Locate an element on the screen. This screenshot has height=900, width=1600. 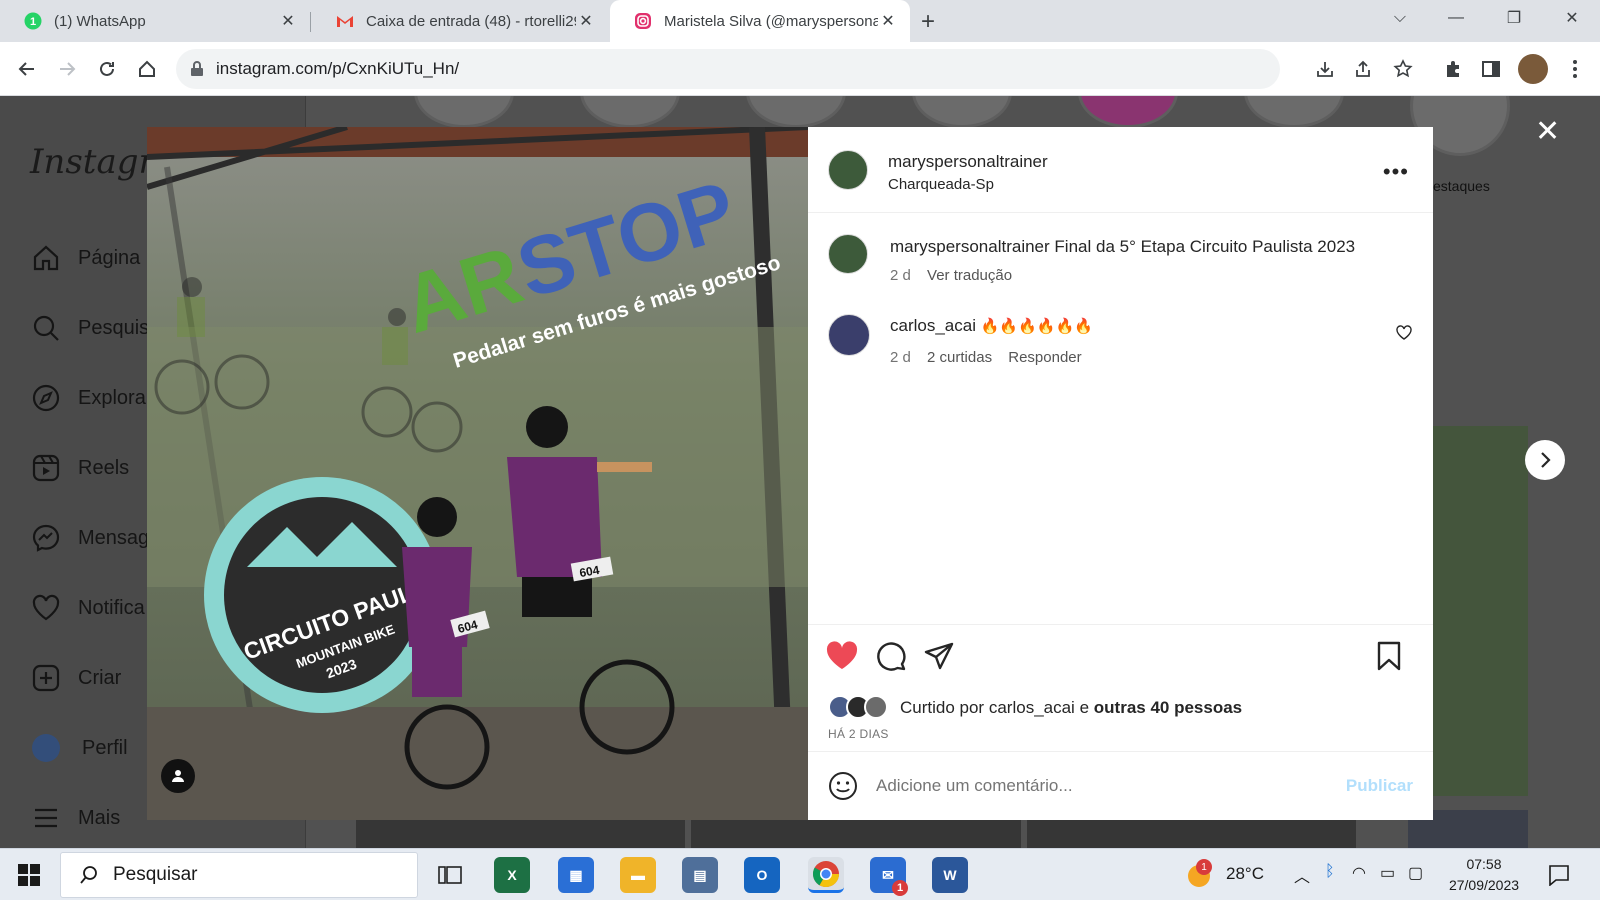
gmail-icon is located at coordinates (345, 21).